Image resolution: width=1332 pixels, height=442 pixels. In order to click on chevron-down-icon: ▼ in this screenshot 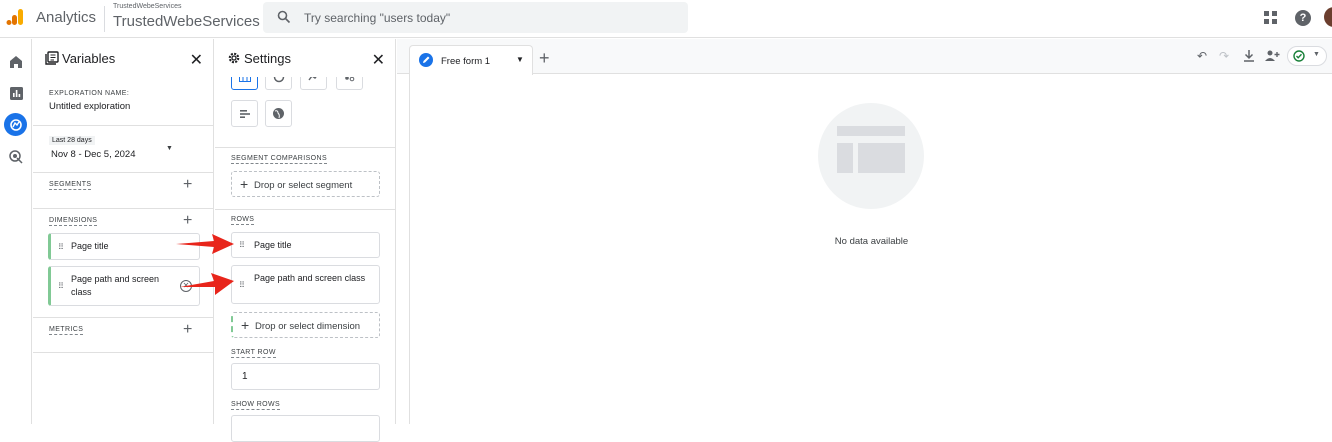, I will do `click(1316, 54)`.